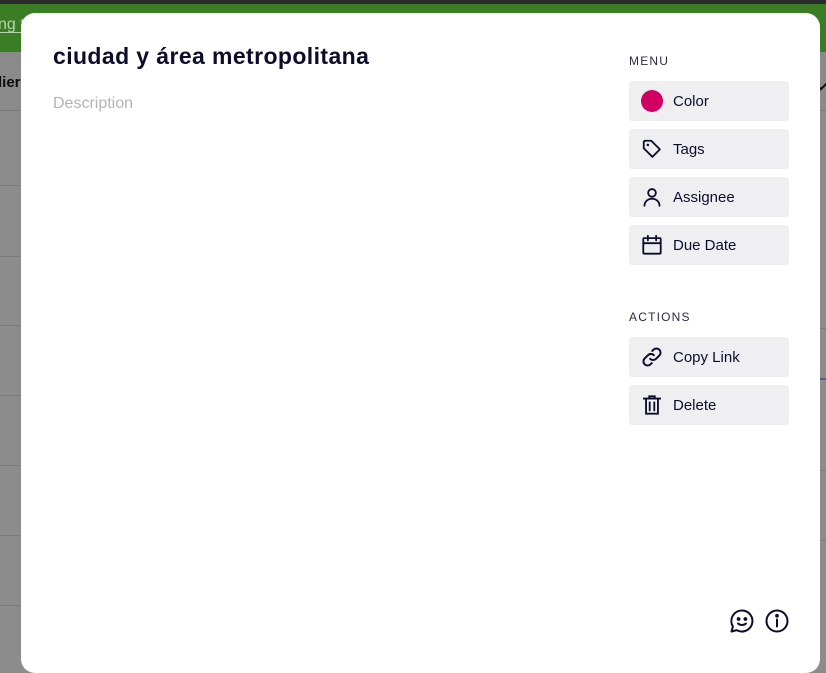 This screenshot has width=826, height=673. What do you see at coordinates (660, 317) in the screenshot?
I see `actions-heading: ACTIONS` at bounding box center [660, 317].